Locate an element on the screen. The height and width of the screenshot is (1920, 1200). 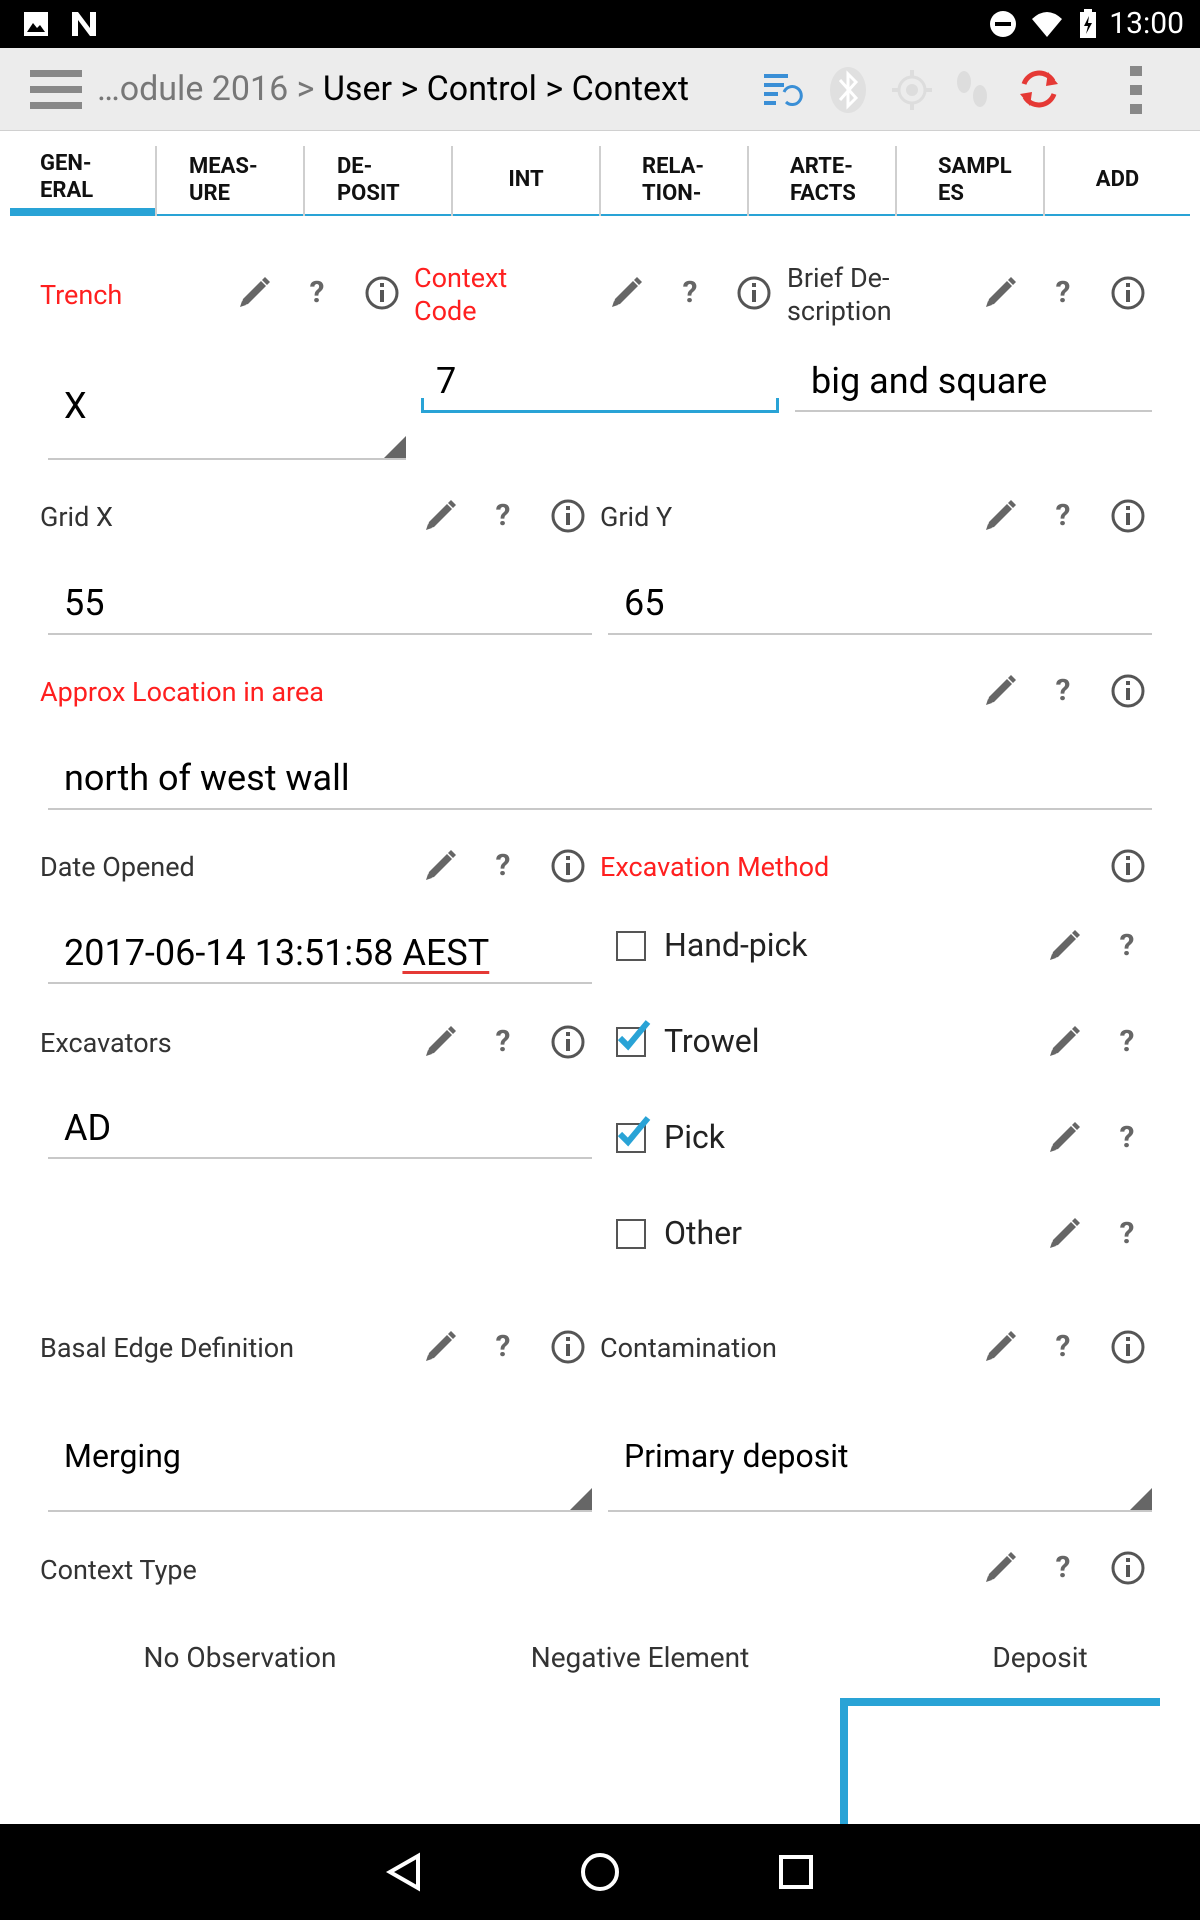
gps-icon is located at coordinates (912, 92).